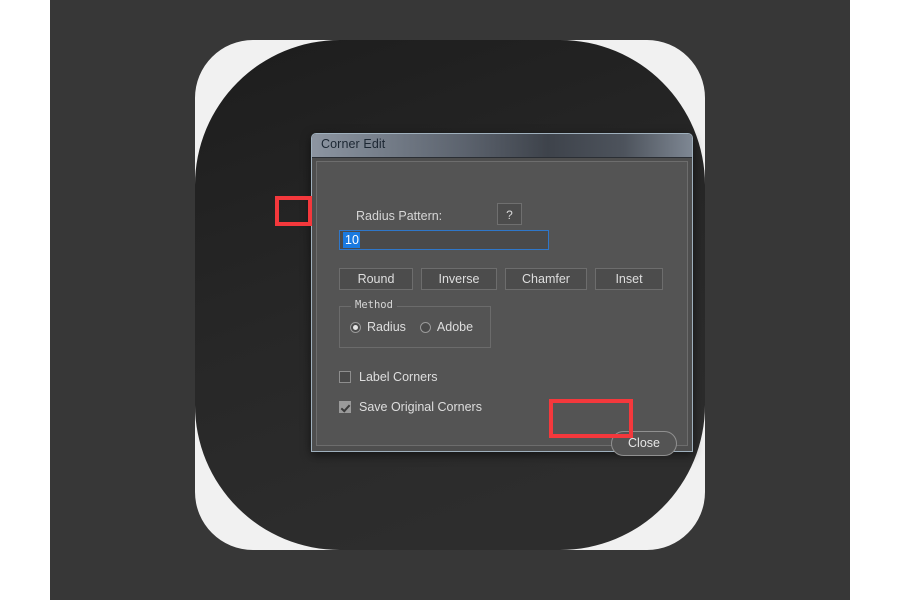  Describe the element at coordinates (420, 407) in the screenshot. I see `checkbox-save-original-corners-label: Save Original Corners` at that location.